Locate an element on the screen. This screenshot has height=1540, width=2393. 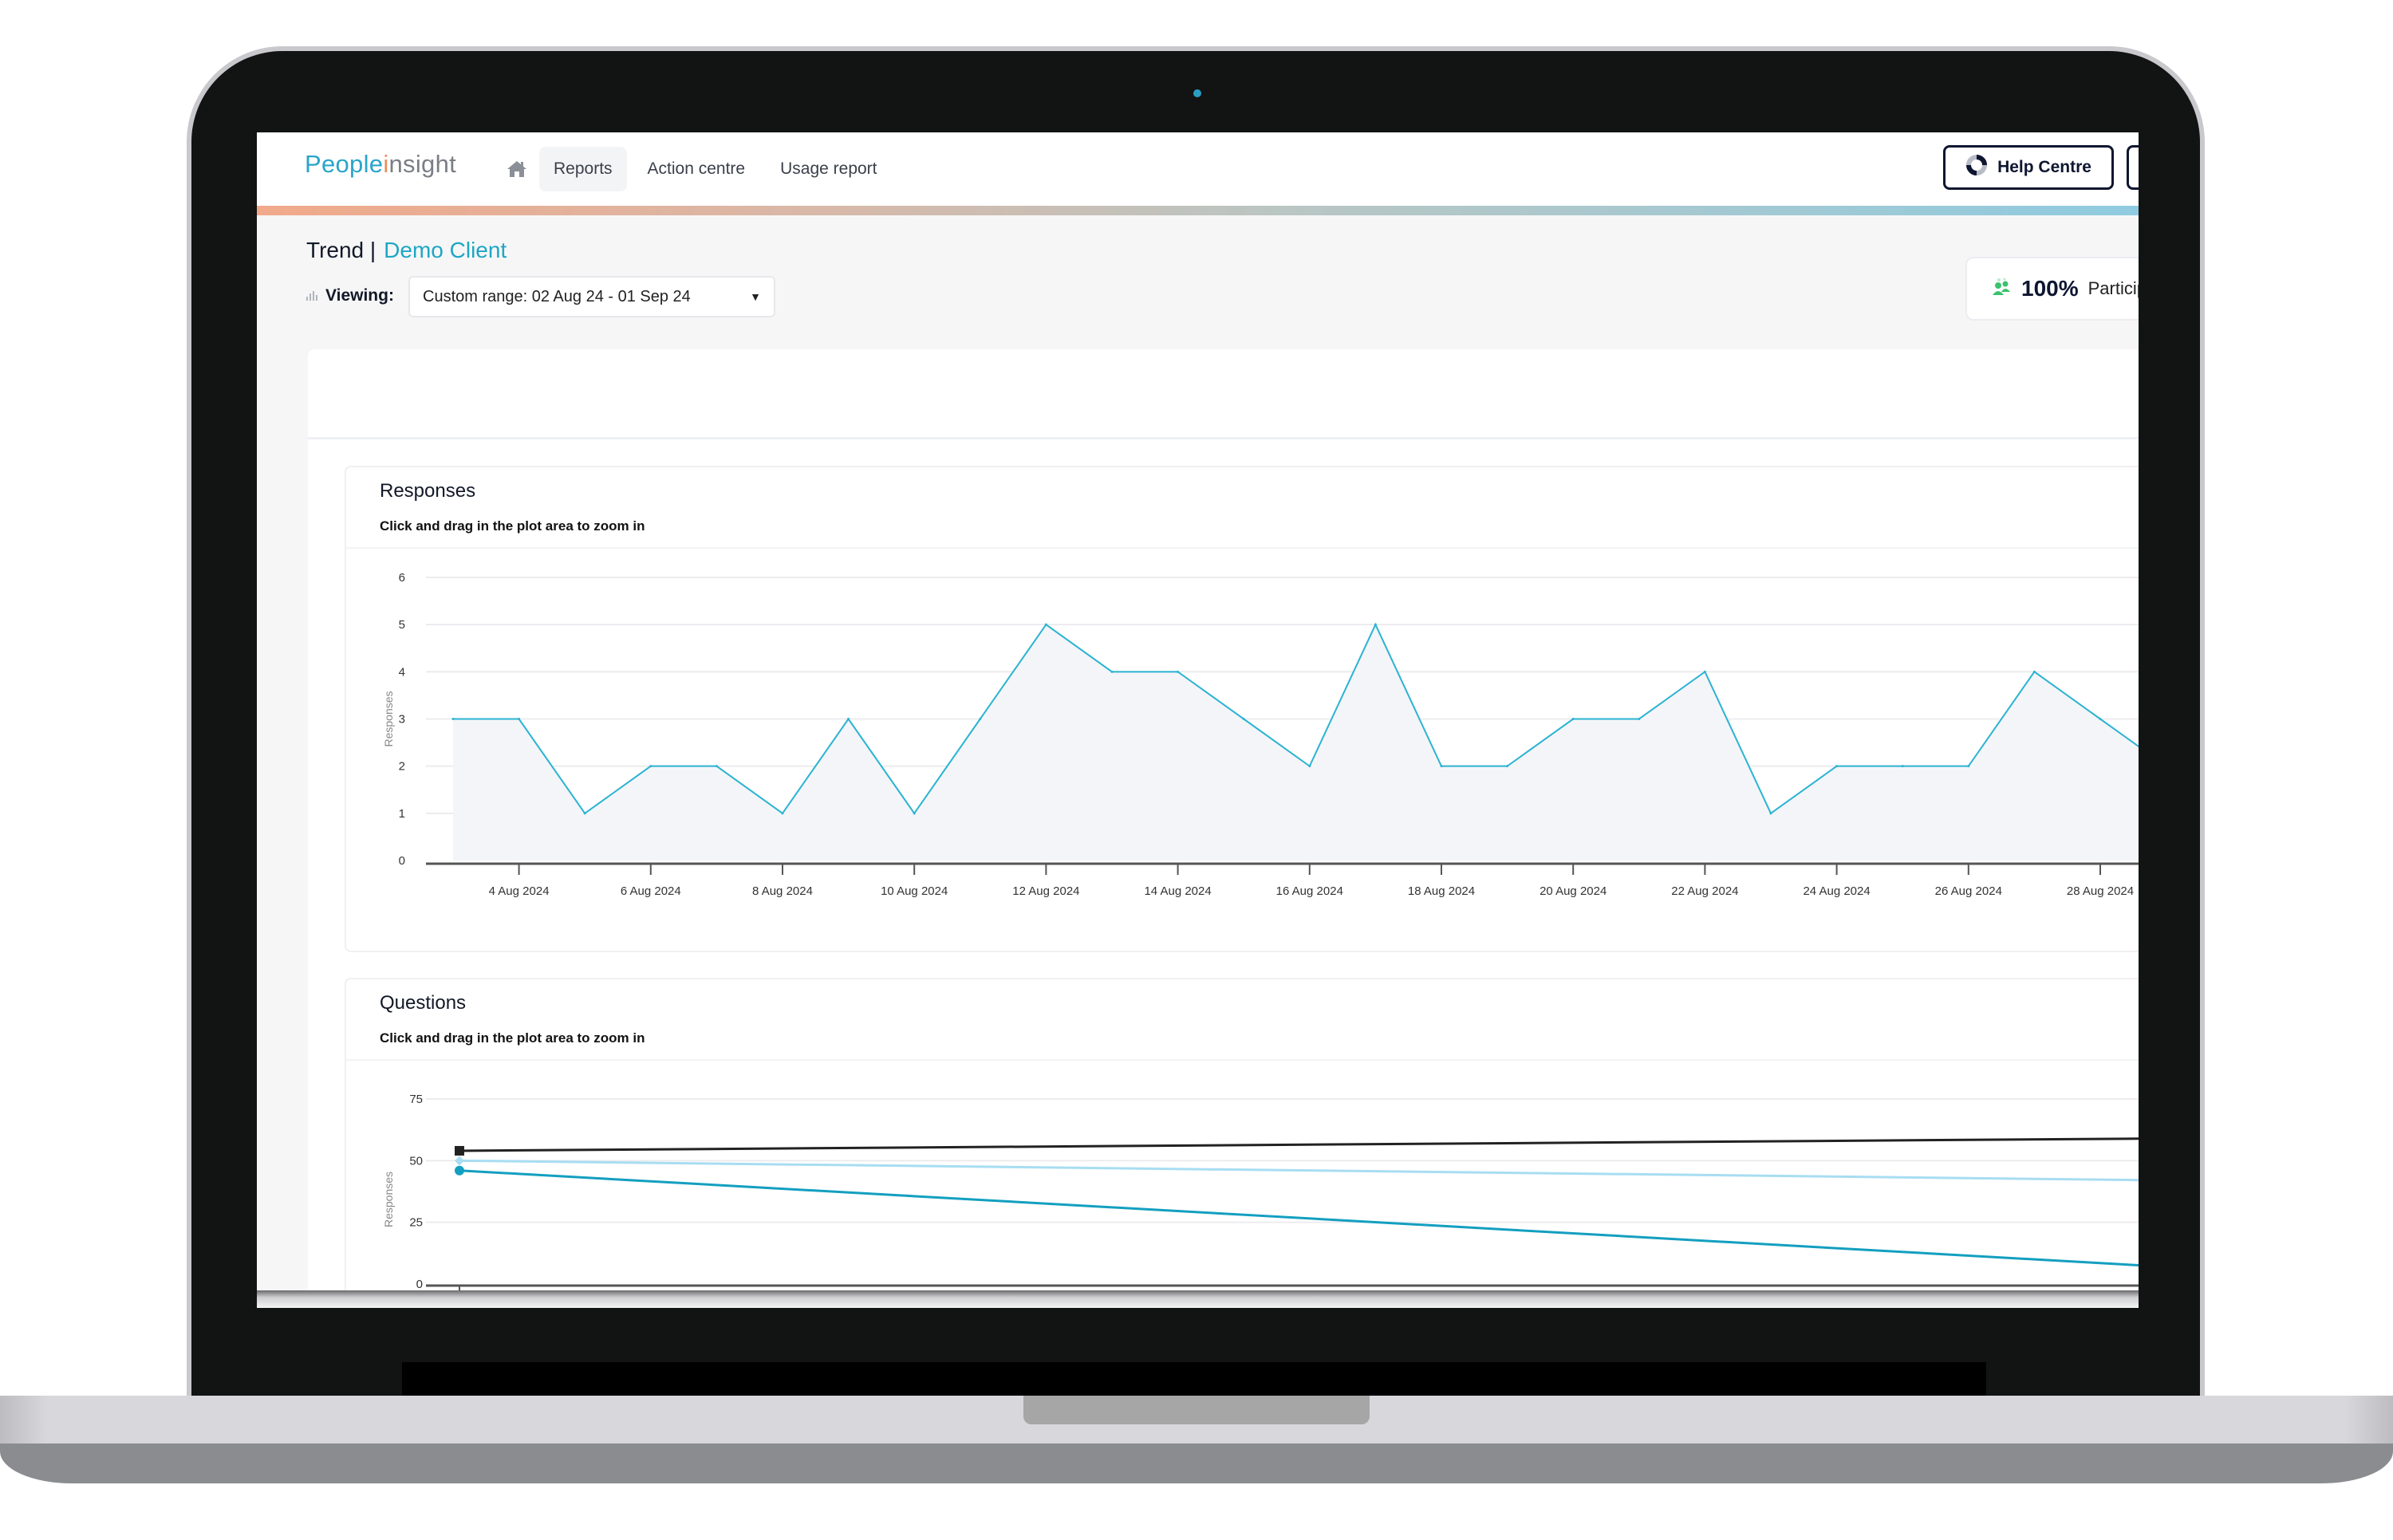
x-tick-label: 18 Aug 2024 is located at coordinates (1441, 891).